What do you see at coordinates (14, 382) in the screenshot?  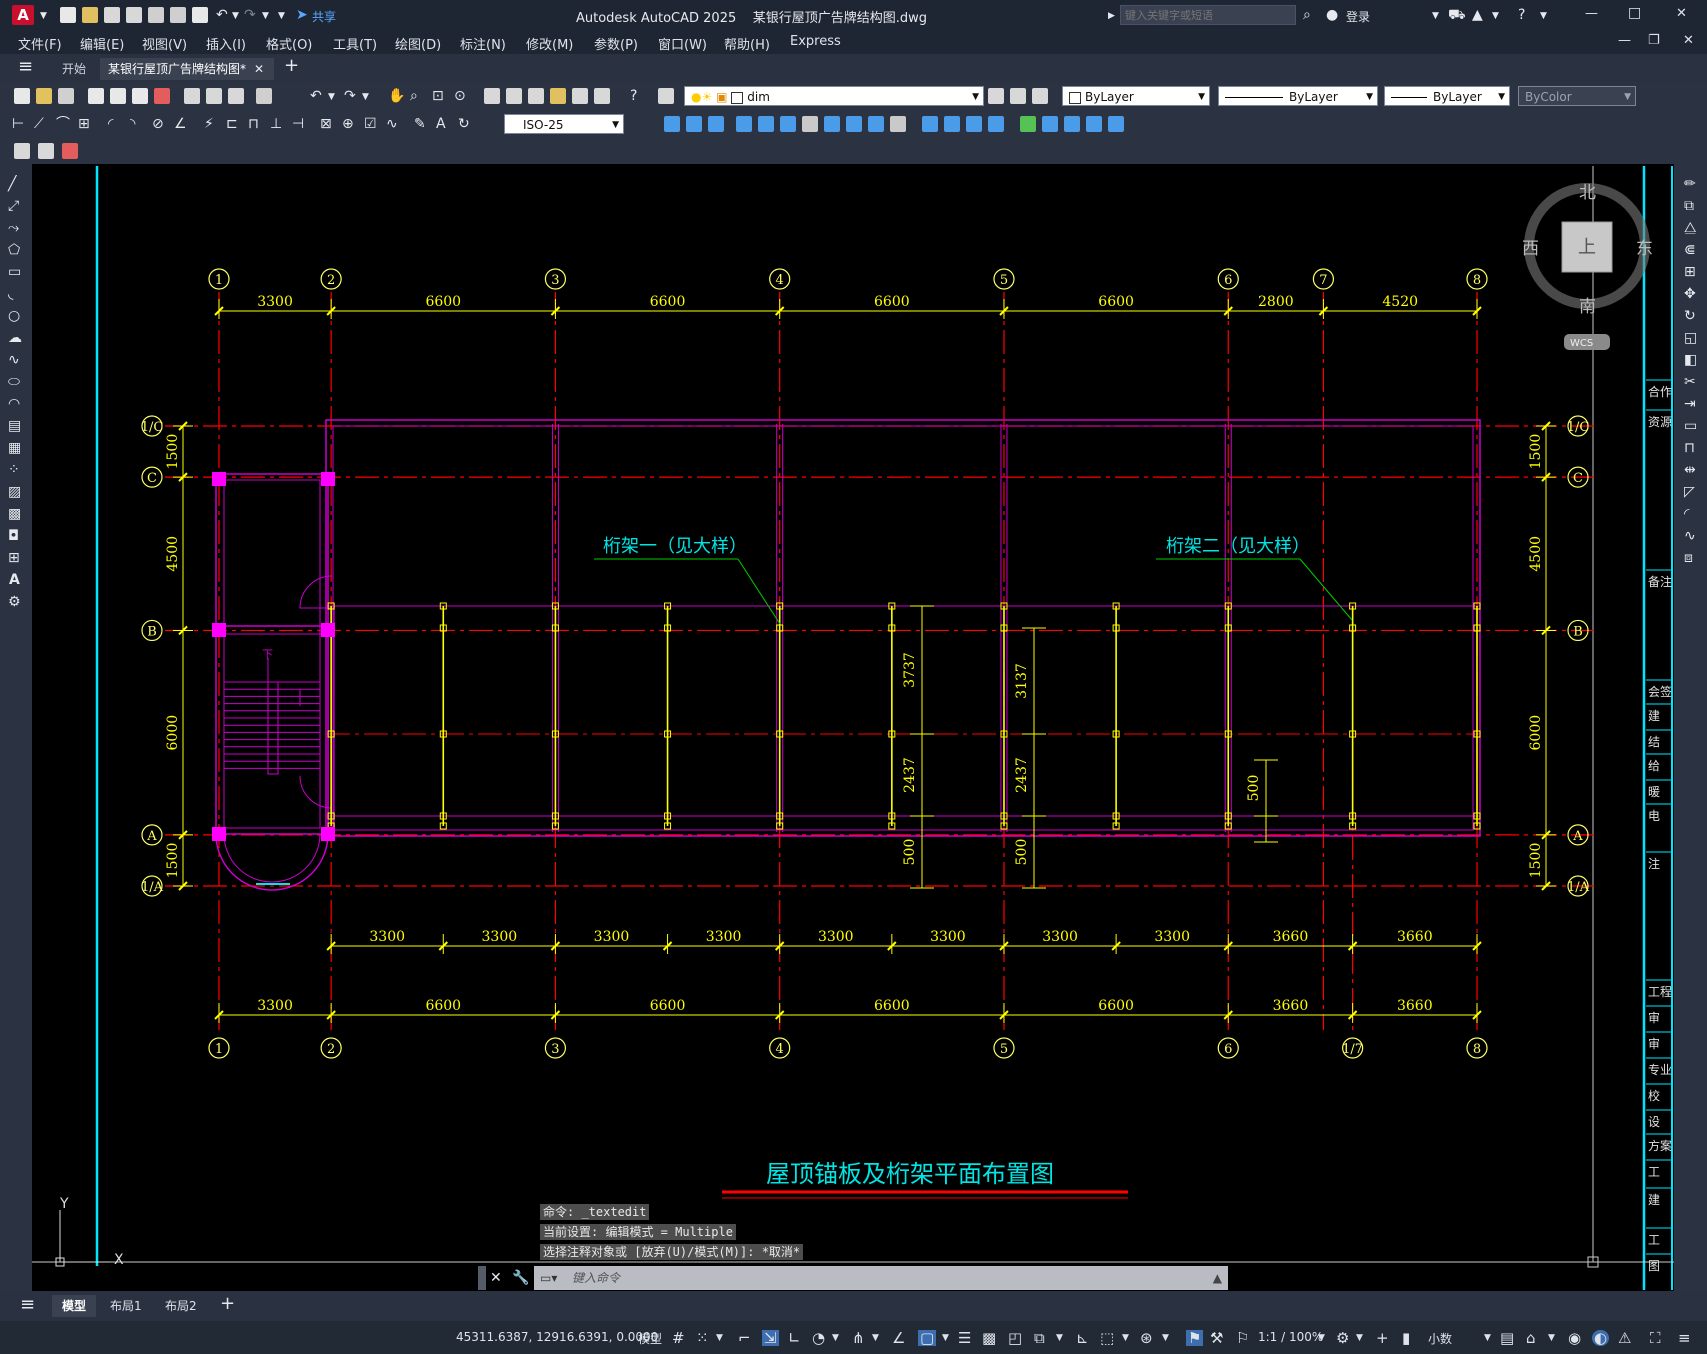 I see `ellipse-icon: ⬭` at bounding box center [14, 382].